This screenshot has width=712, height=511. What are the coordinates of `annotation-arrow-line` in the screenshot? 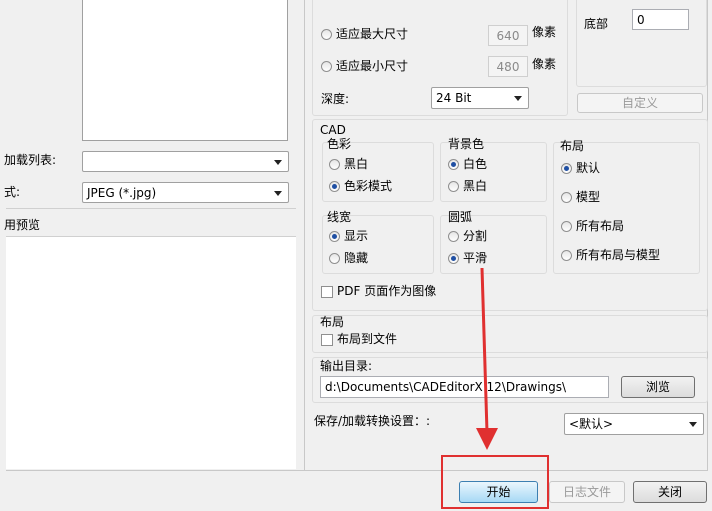 It's located at (484, 350).